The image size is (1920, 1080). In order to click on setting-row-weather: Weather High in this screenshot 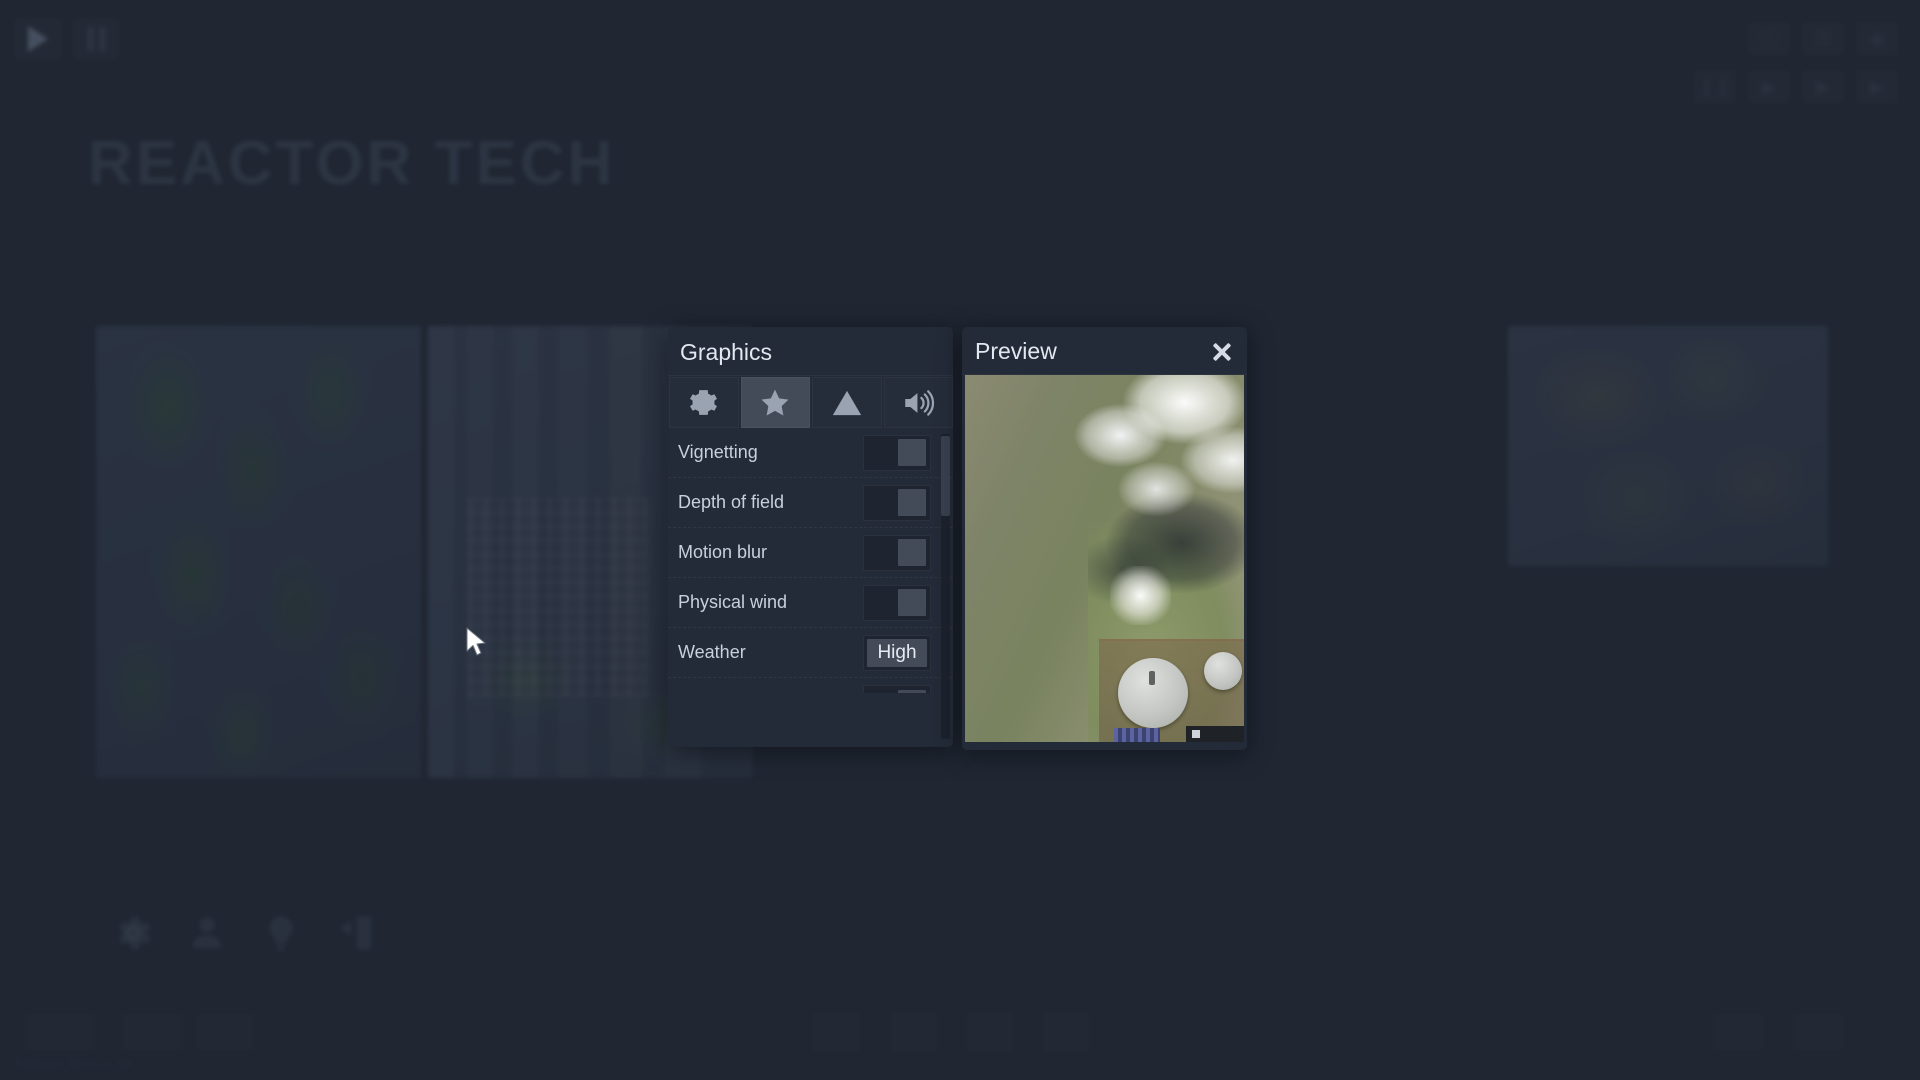, I will do `click(810, 653)`.